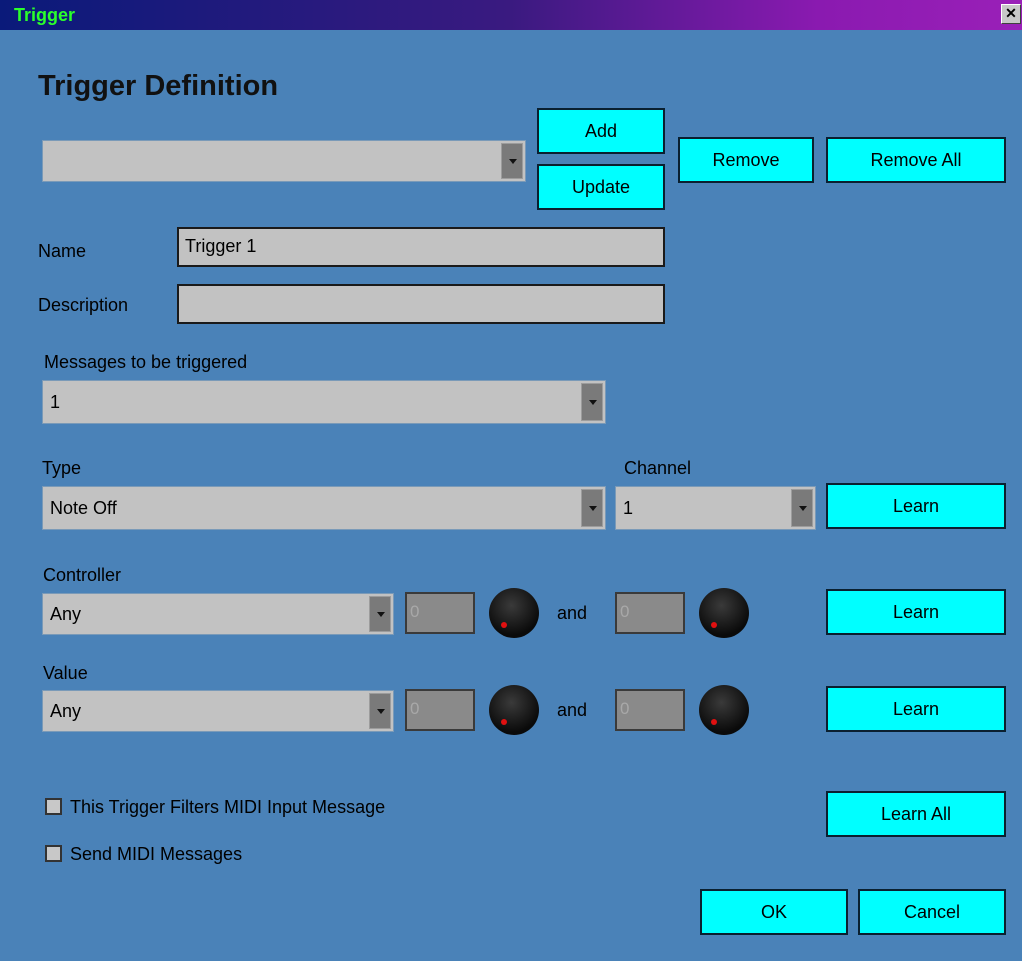 The height and width of the screenshot is (961, 1022). What do you see at coordinates (83, 305) in the screenshot?
I see `description-label: Description` at bounding box center [83, 305].